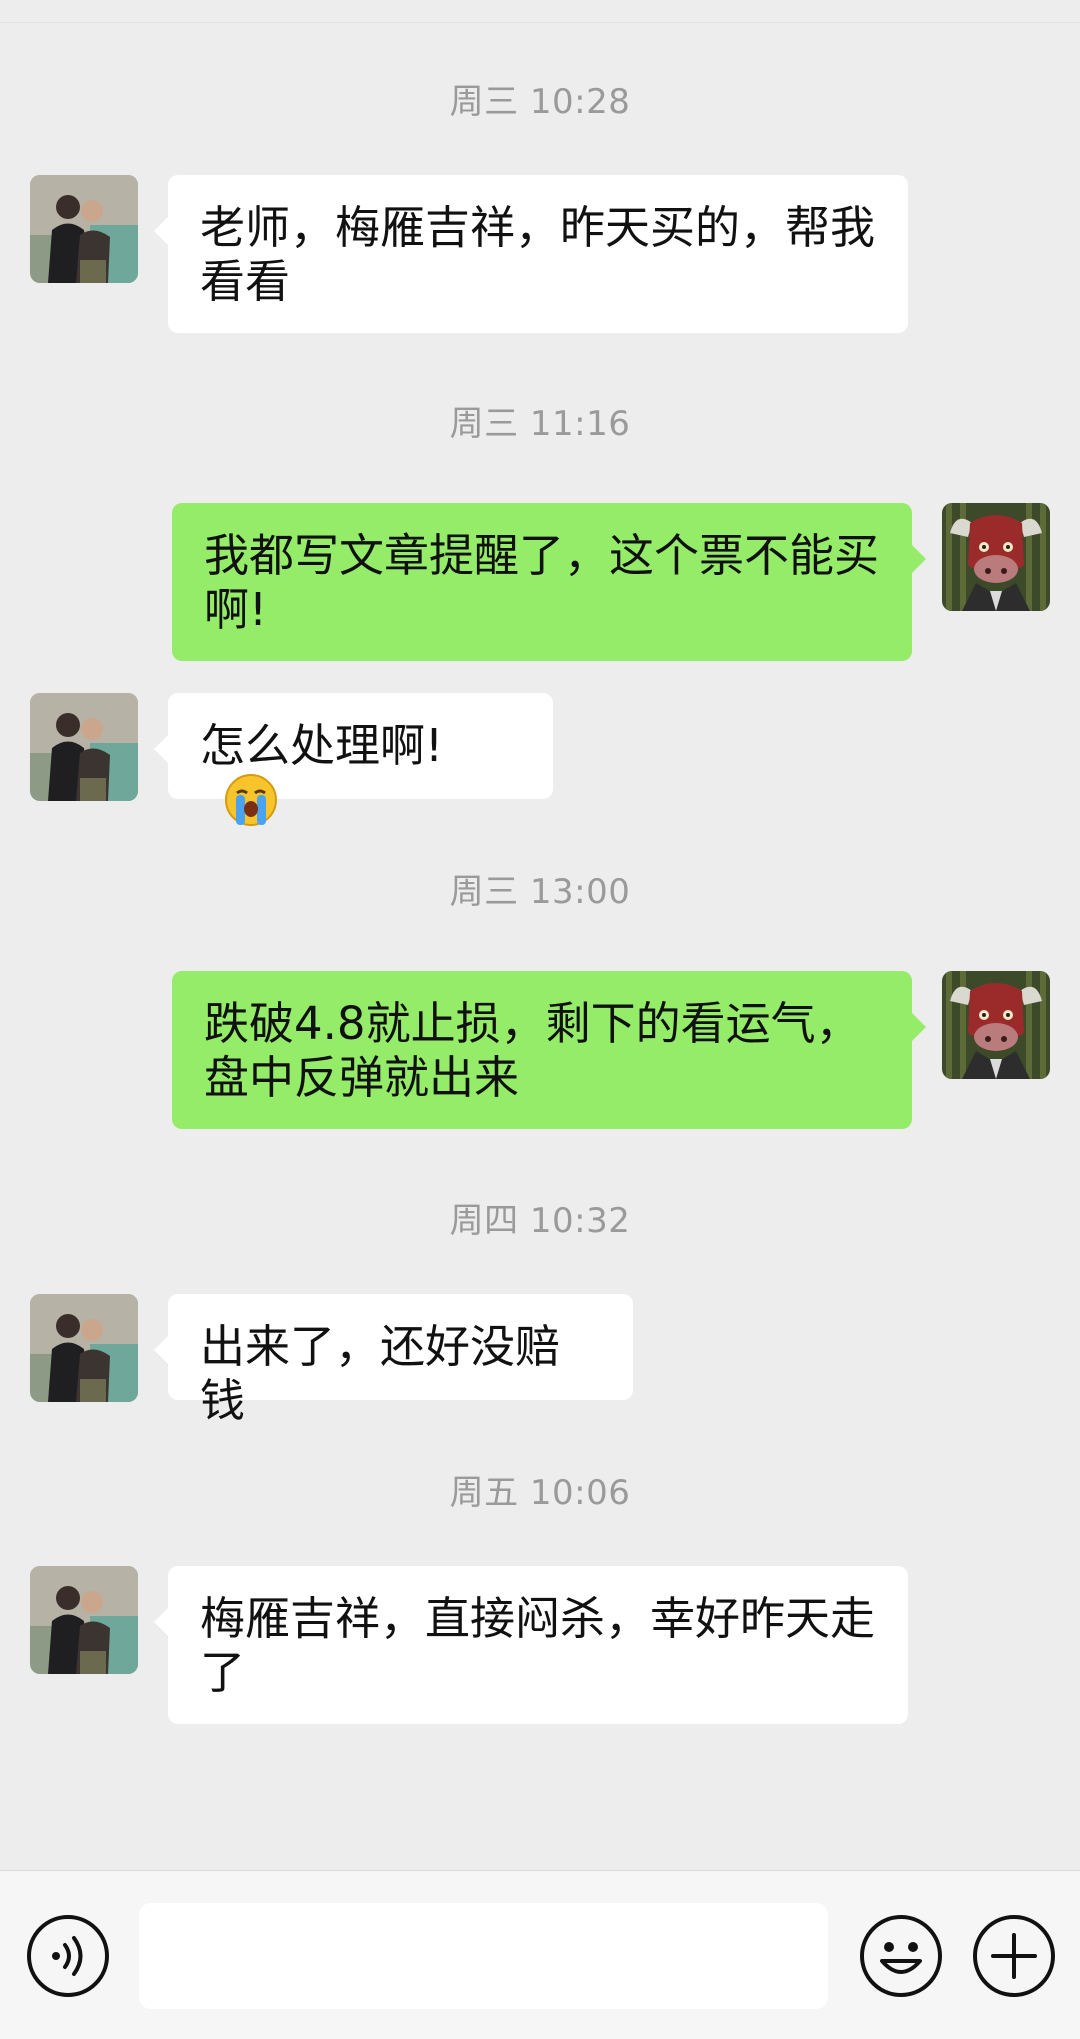 The width and height of the screenshot is (1080, 2039). I want to click on message-bubble-incoming: 出来了，还好没赔钱, so click(393, 1360).